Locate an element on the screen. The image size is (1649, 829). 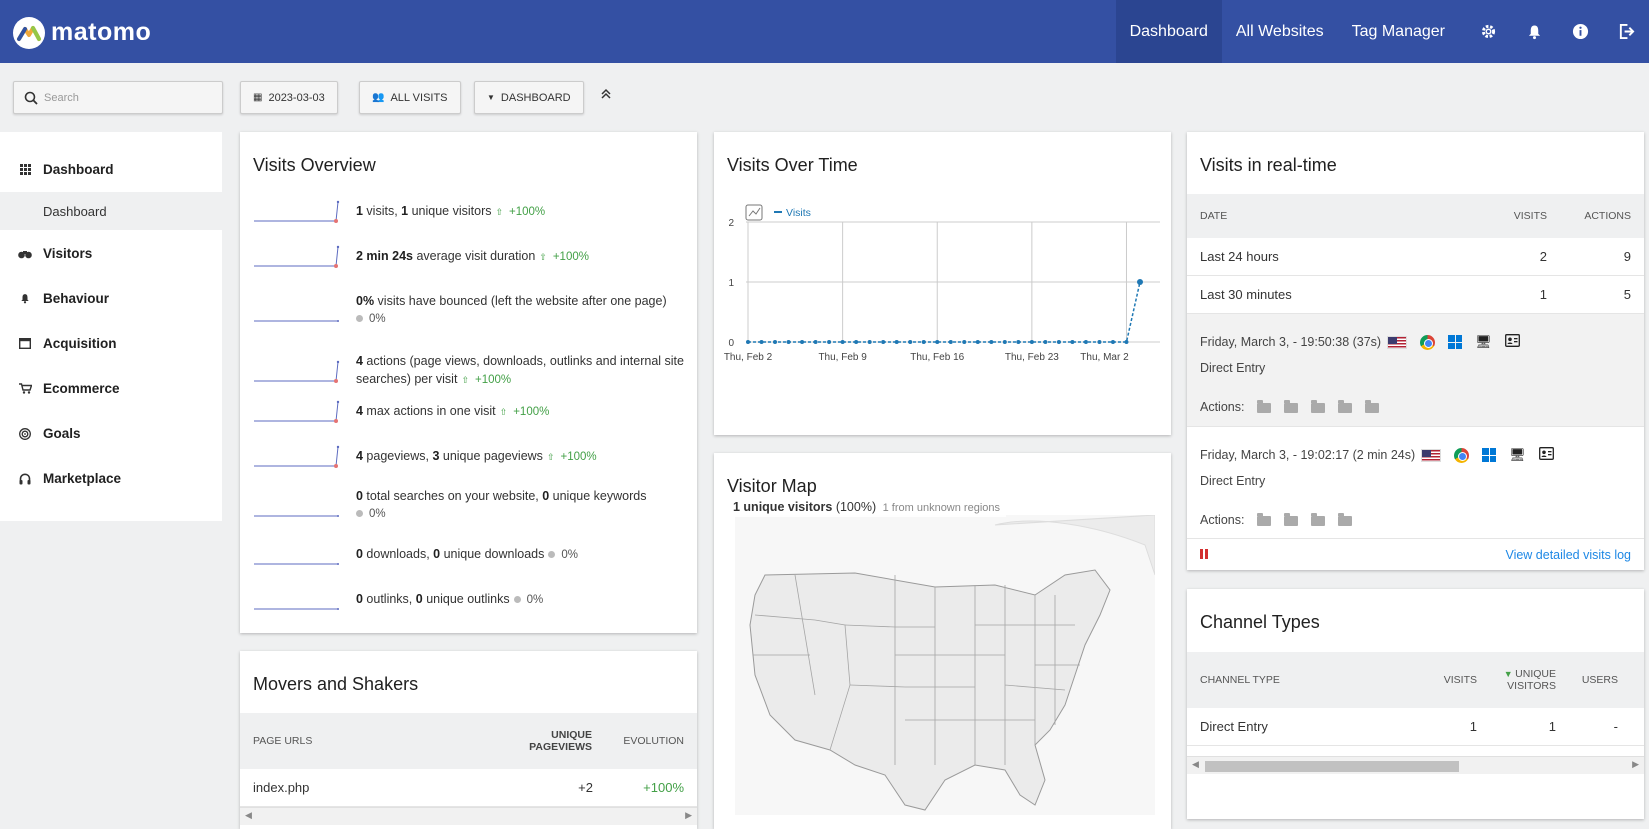
nav-dashboard: Dashboard is located at coordinates (1168, 31).